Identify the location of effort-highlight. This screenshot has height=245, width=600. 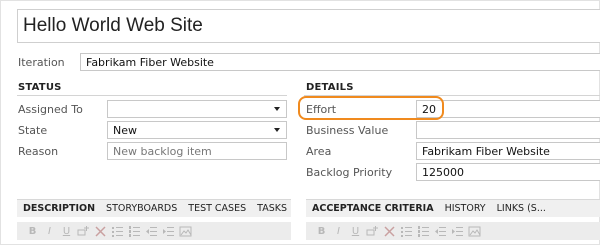
(371, 108).